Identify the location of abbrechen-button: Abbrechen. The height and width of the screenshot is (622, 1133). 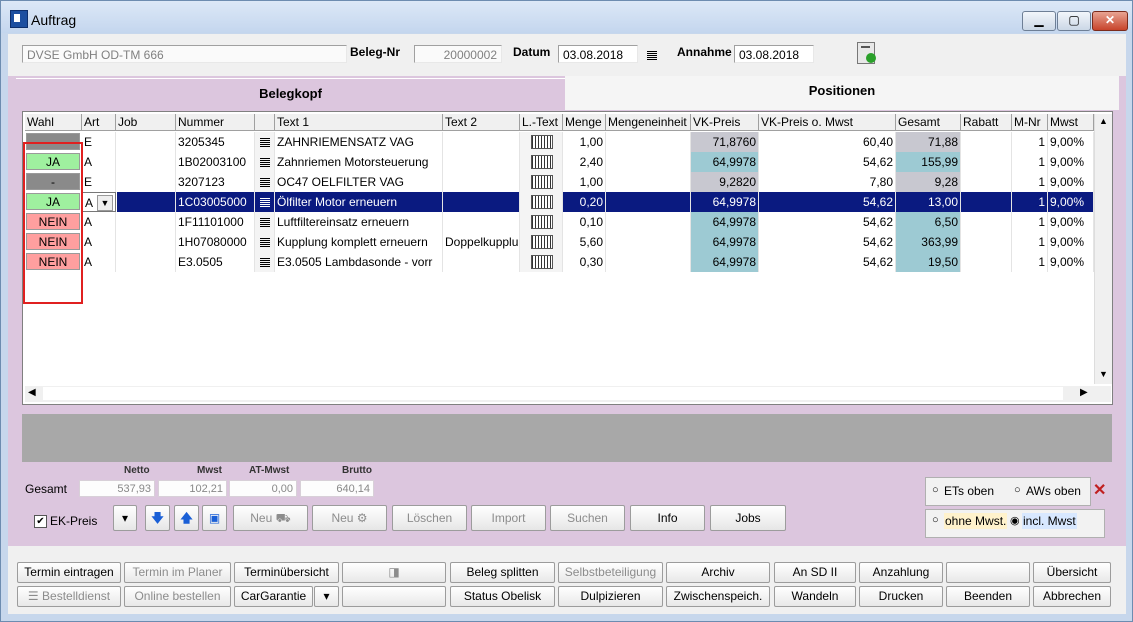
(1072, 596).